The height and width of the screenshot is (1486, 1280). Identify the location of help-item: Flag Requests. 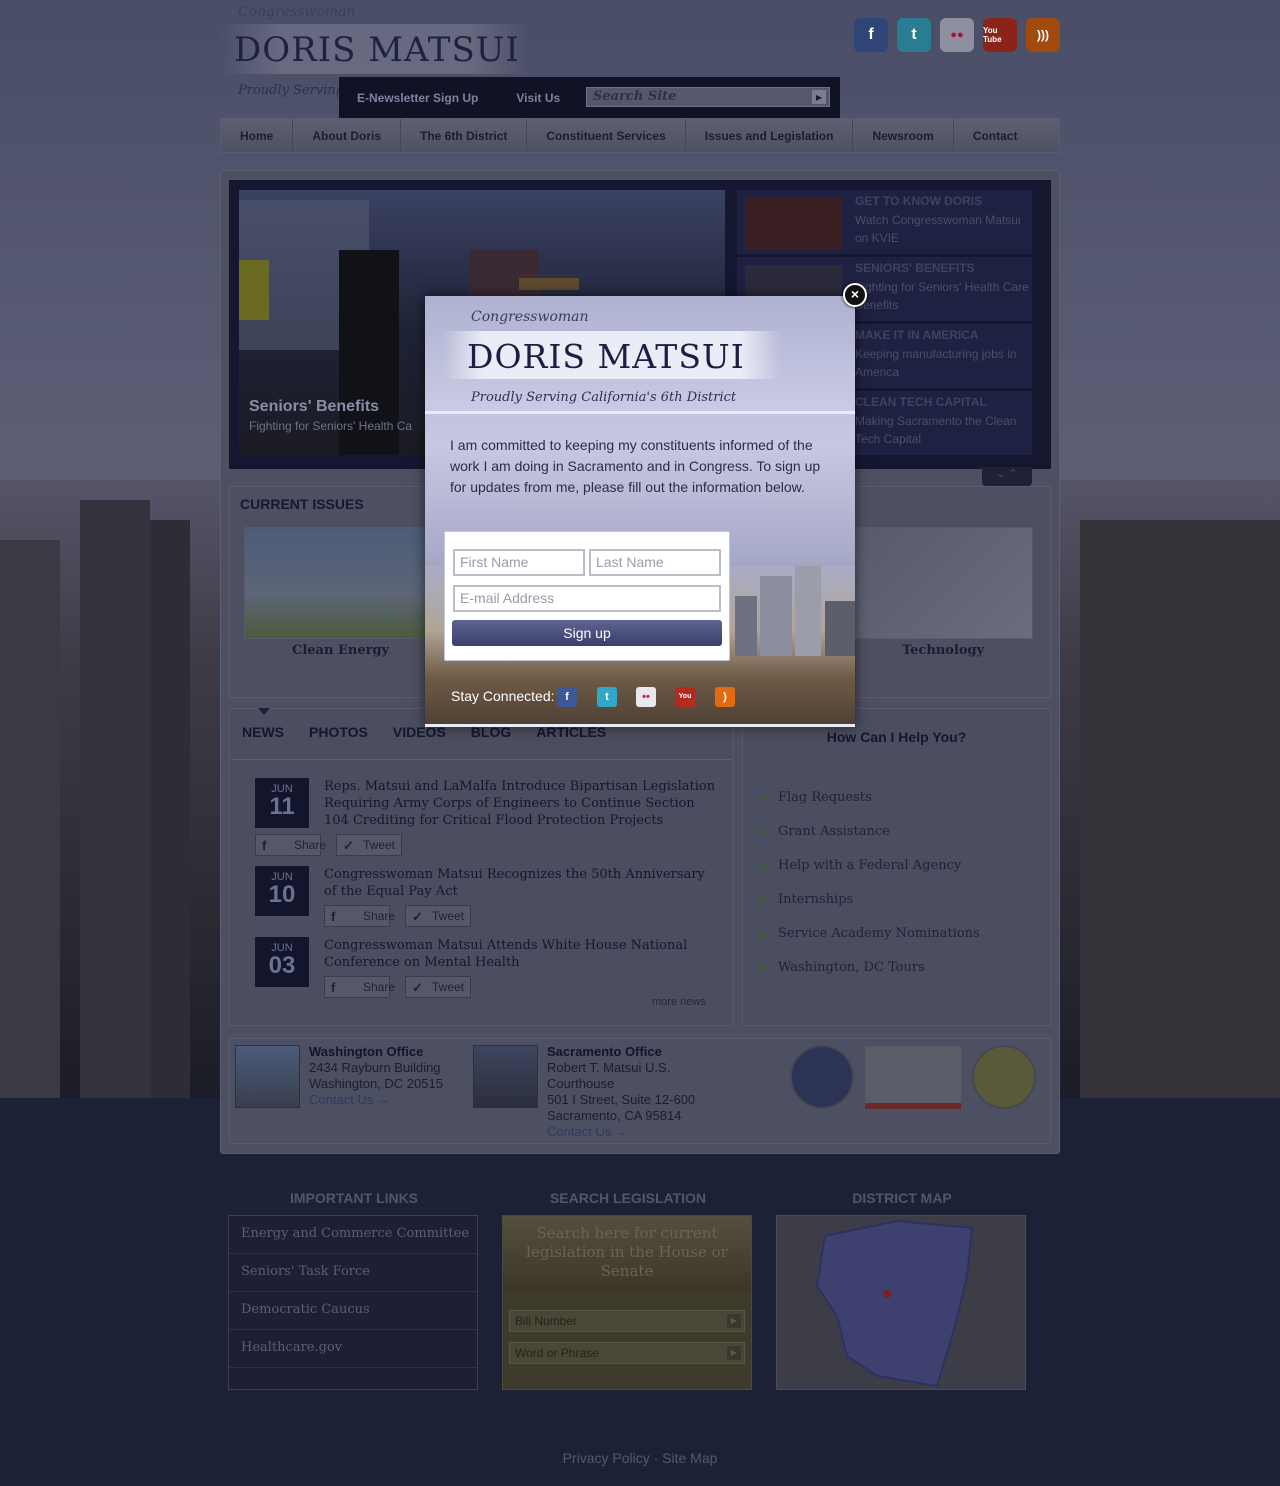
(868, 807).